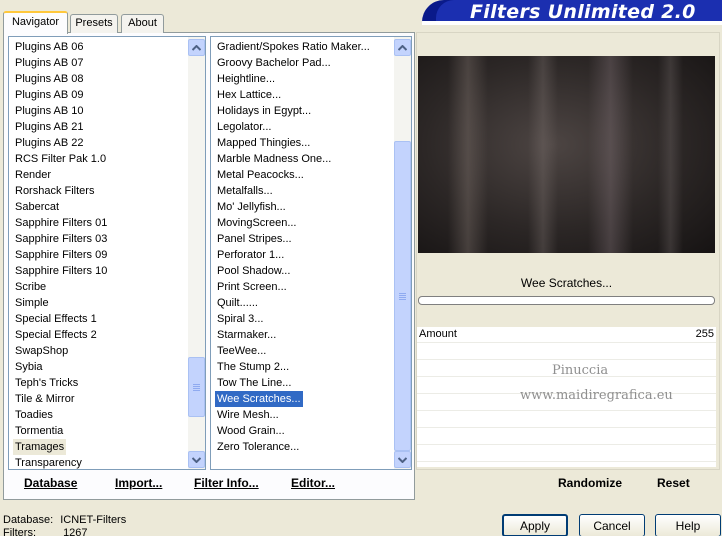  I want to click on apply-button: Apply, so click(535, 525).